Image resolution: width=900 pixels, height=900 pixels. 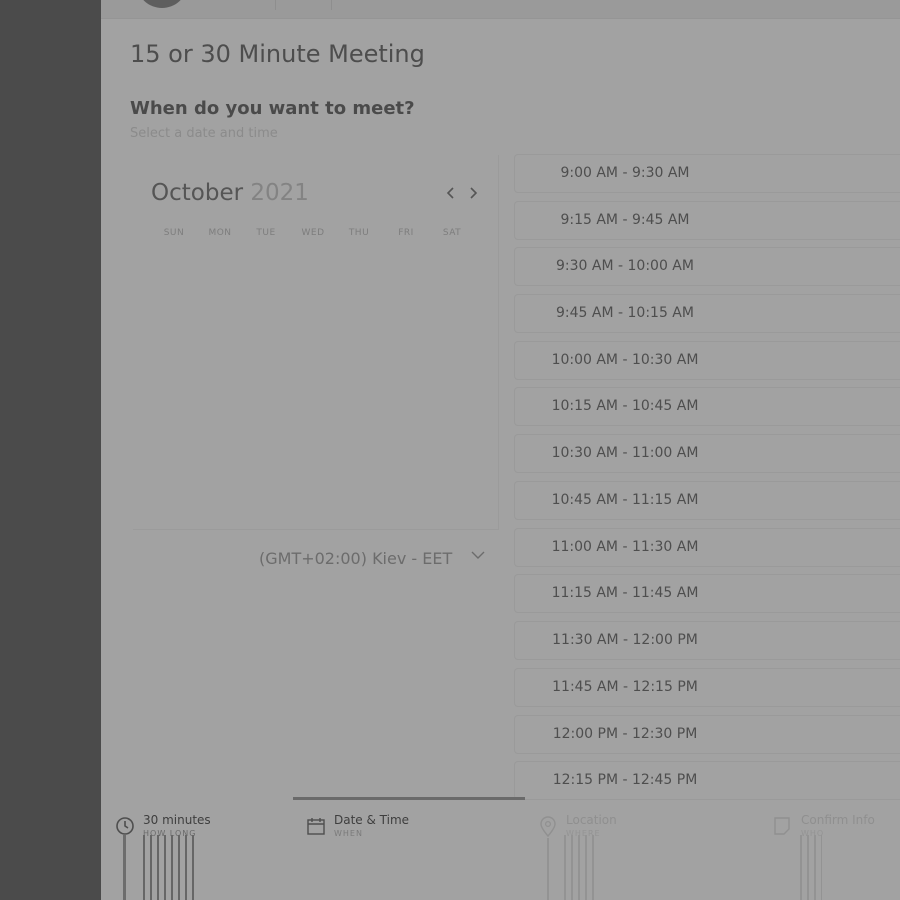 What do you see at coordinates (359, 233) in the screenshot?
I see `weekday-label: THU` at bounding box center [359, 233].